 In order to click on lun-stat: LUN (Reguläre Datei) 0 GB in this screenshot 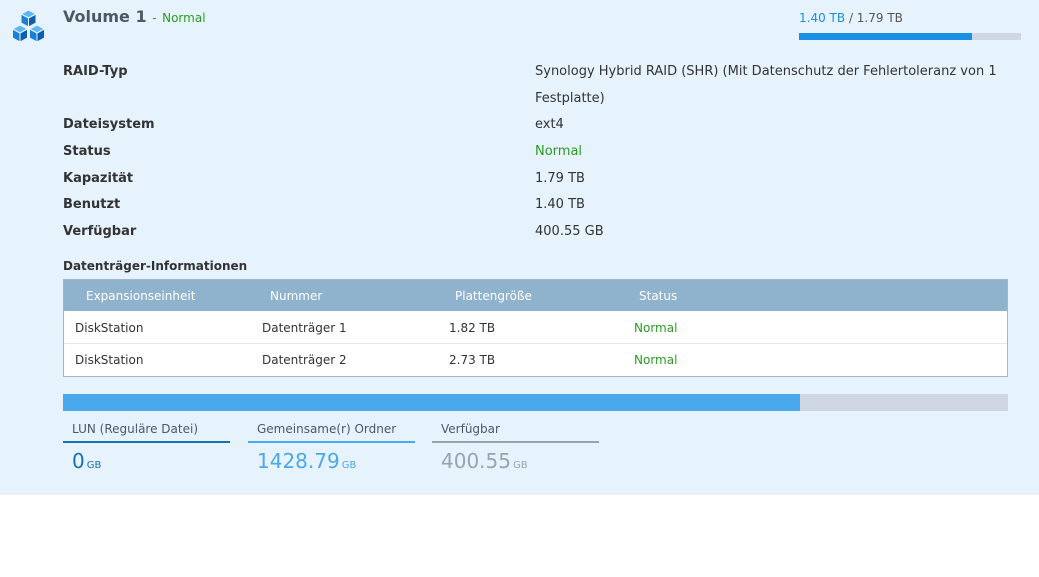, I will do `click(146, 447)`.